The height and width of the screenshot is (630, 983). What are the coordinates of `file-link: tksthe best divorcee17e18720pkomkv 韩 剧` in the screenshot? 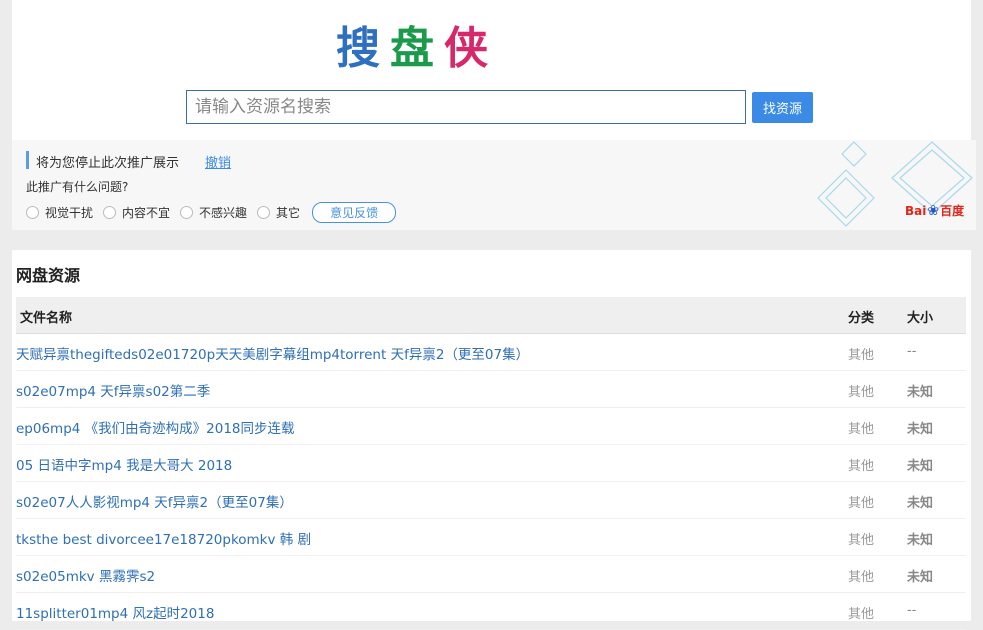 It's located at (163, 538).